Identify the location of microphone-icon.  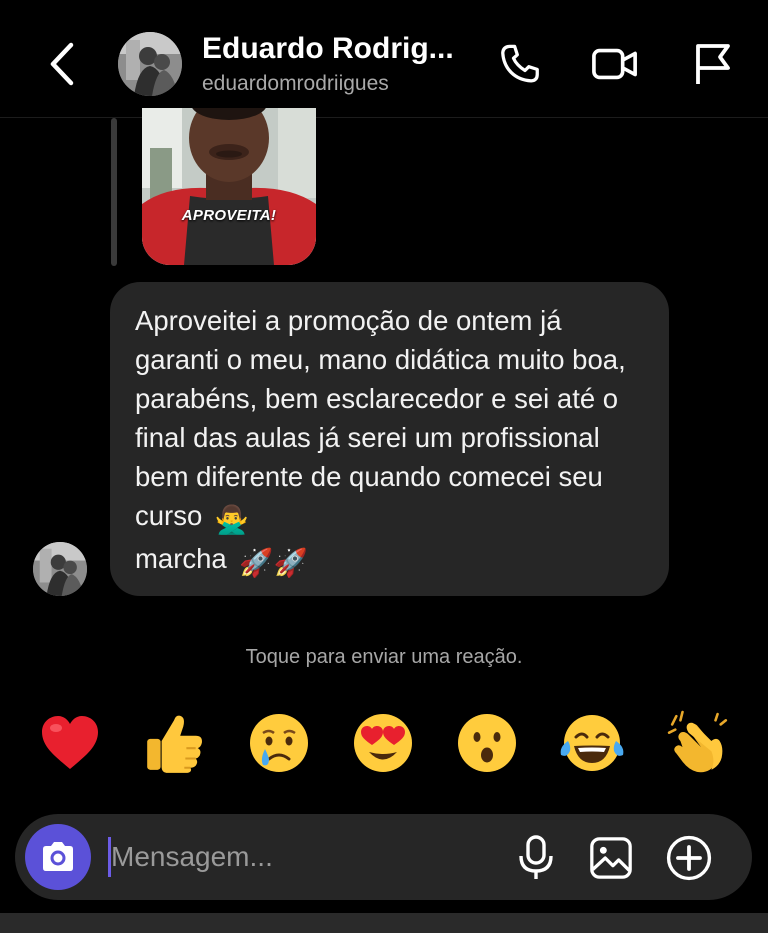
(536, 857).